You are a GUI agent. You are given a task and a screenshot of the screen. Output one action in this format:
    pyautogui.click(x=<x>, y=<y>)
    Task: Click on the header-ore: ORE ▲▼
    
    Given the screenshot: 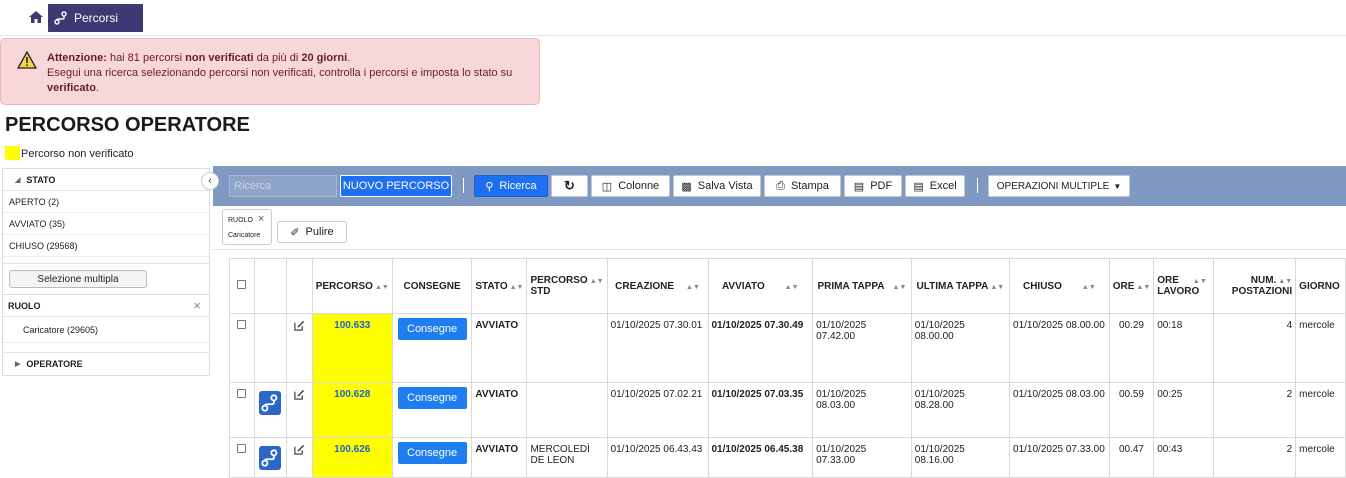 What is the action you would take?
    pyautogui.click(x=1131, y=286)
    